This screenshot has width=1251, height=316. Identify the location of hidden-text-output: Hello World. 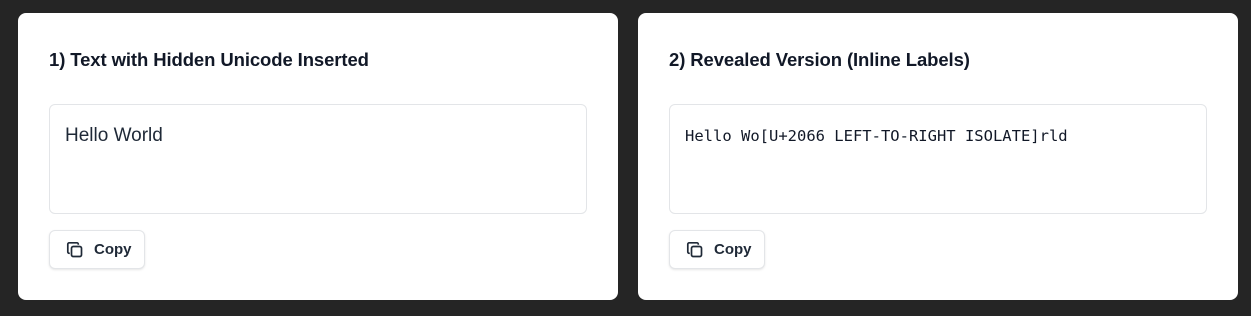
(318, 159).